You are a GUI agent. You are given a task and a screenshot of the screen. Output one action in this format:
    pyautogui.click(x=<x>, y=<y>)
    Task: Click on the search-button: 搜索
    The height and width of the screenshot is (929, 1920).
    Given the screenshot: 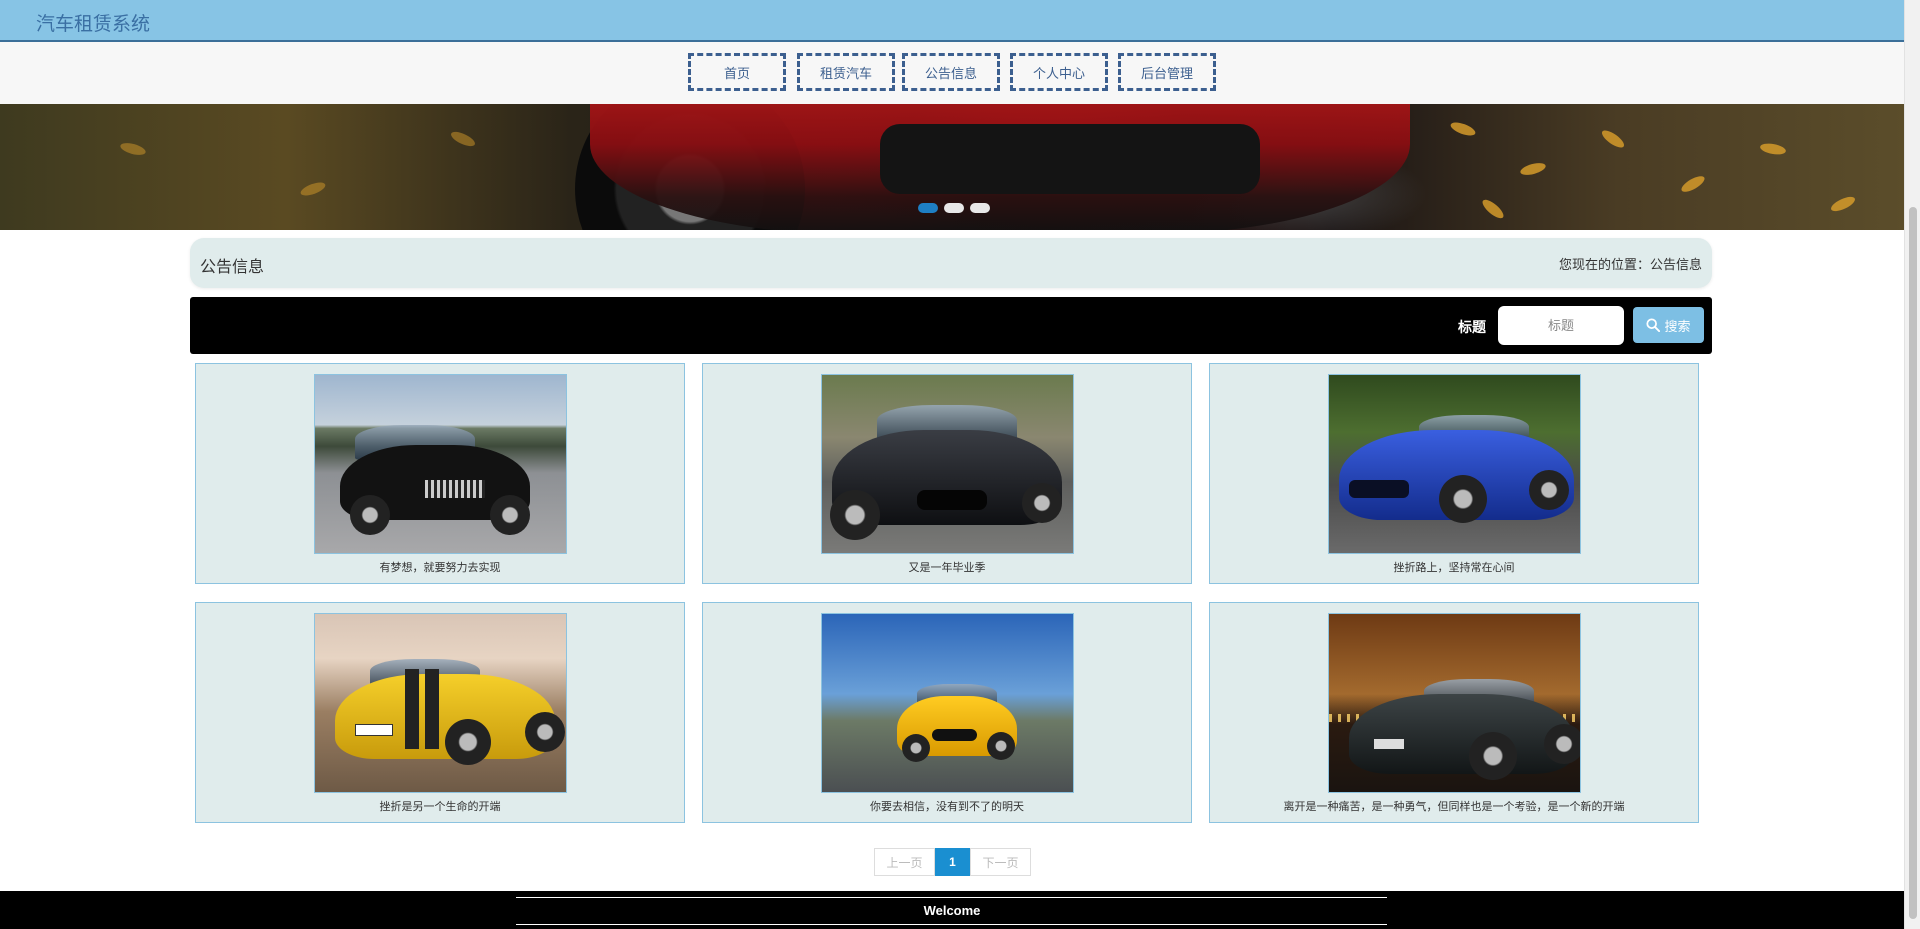 What is the action you would take?
    pyautogui.click(x=1668, y=325)
    